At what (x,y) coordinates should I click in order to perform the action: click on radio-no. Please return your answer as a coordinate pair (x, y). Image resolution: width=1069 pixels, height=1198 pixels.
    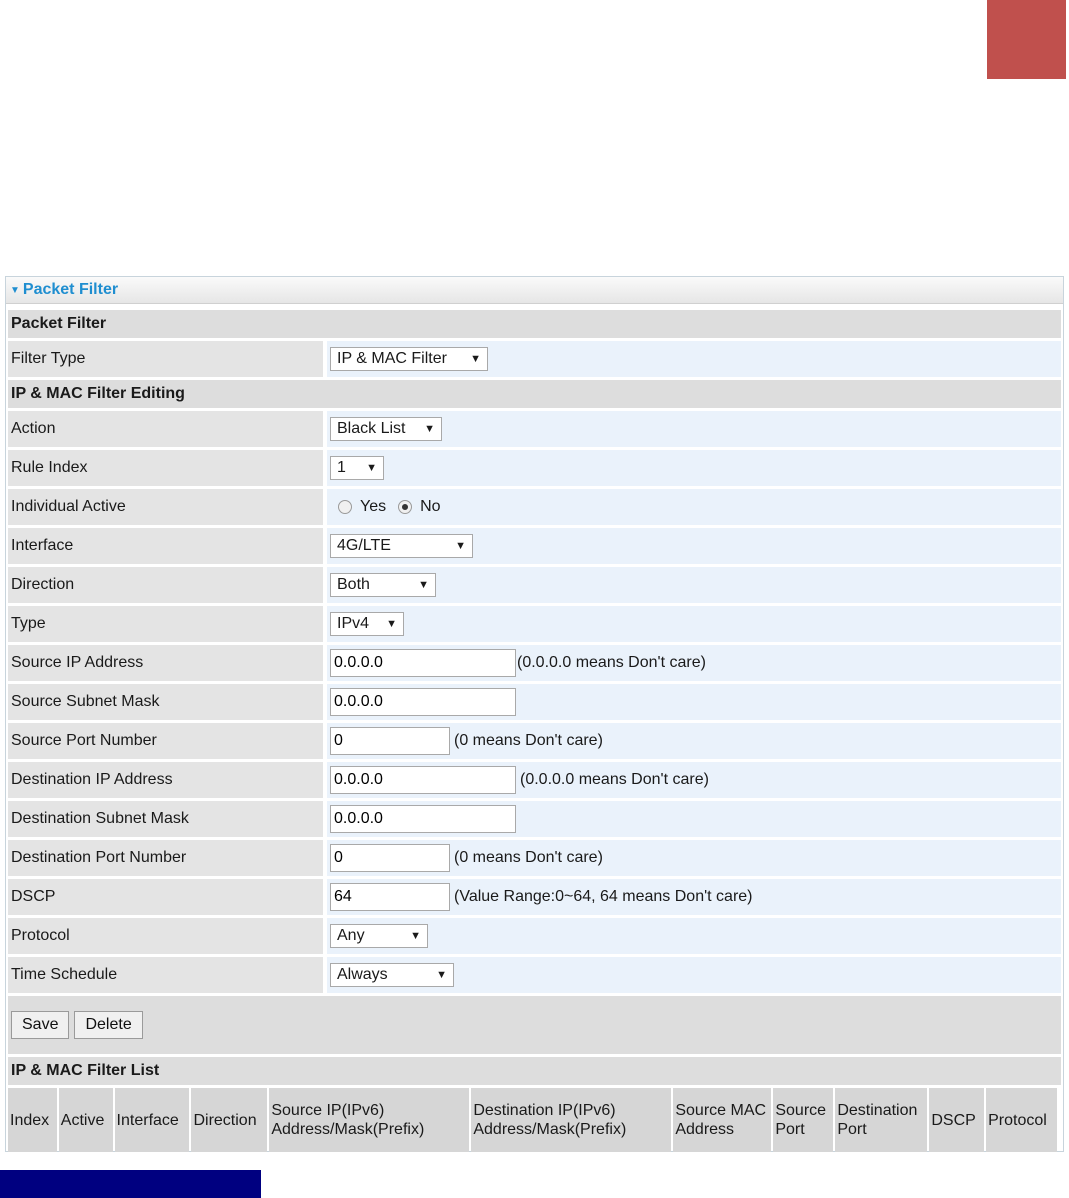
    Looking at the image, I should click on (405, 507).